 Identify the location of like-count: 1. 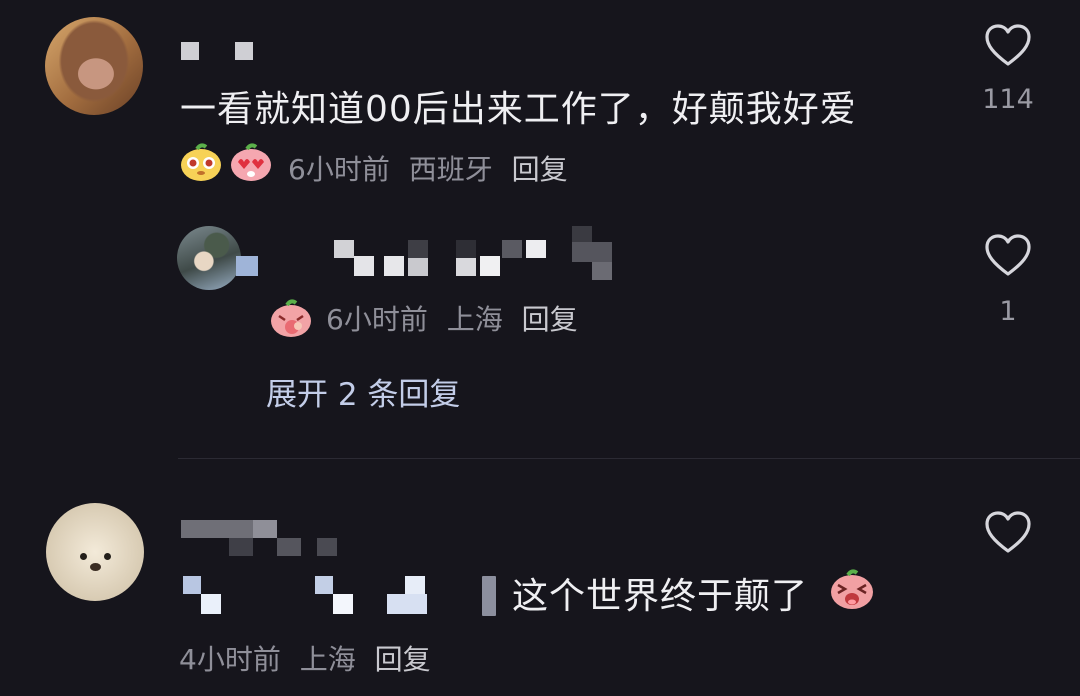
(1008, 311).